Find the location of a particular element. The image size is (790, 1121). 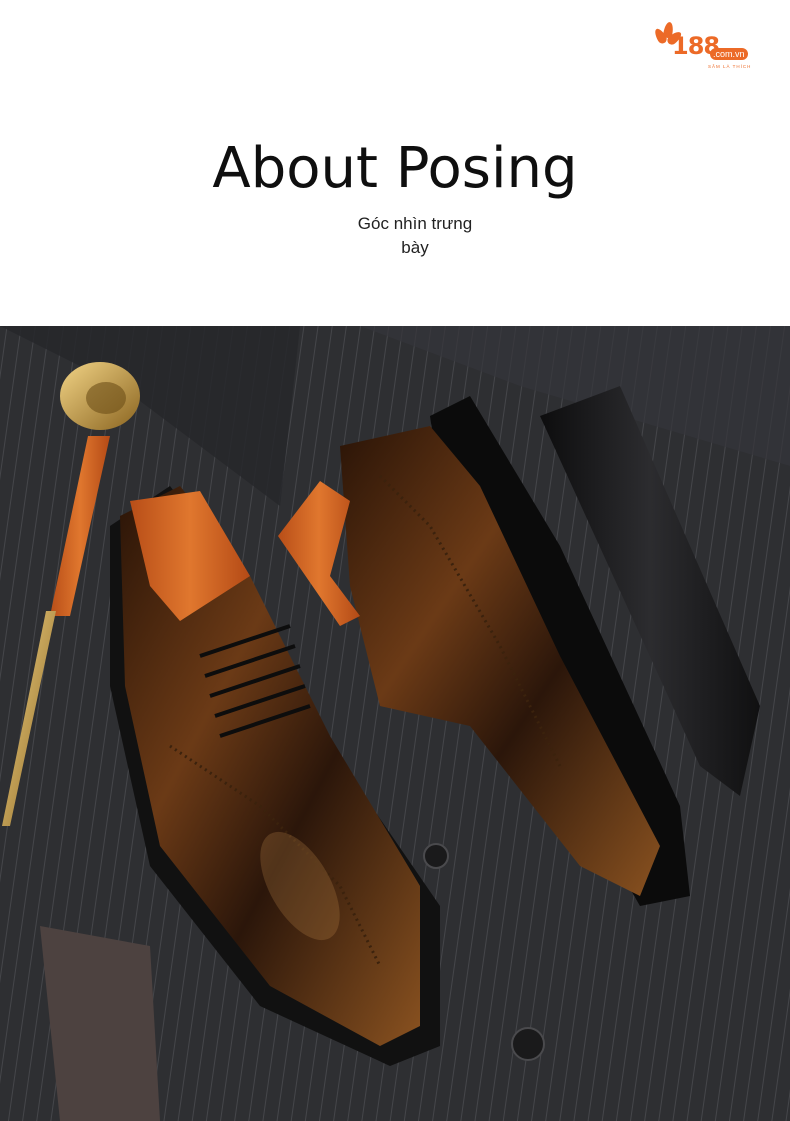

subtitle-line: Góc nhìn trưng is located at coordinates (415, 223).